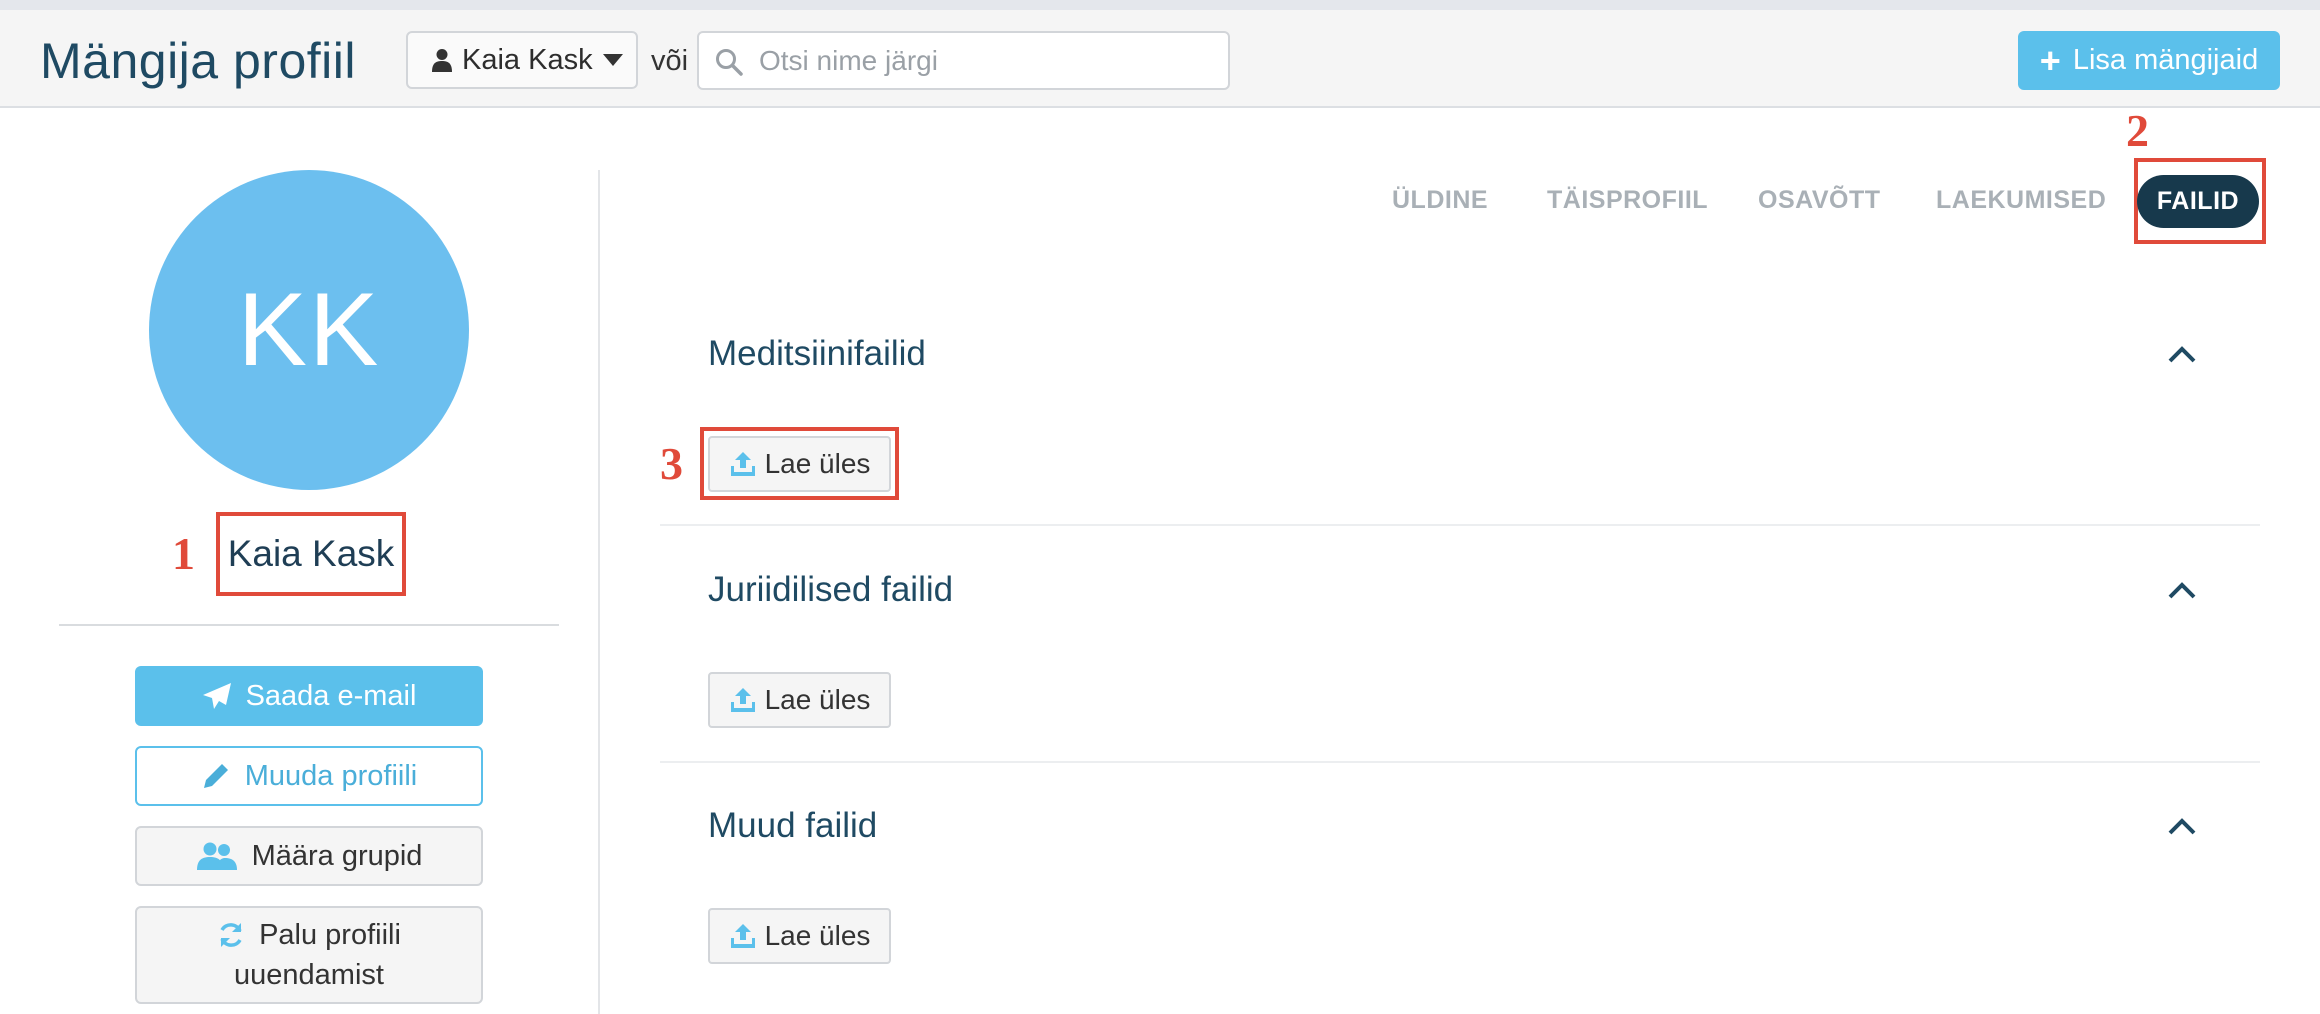 This screenshot has width=2320, height=1014. What do you see at coordinates (216, 856) in the screenshot?
I see `users-icon` at bounding box center [216, 856].